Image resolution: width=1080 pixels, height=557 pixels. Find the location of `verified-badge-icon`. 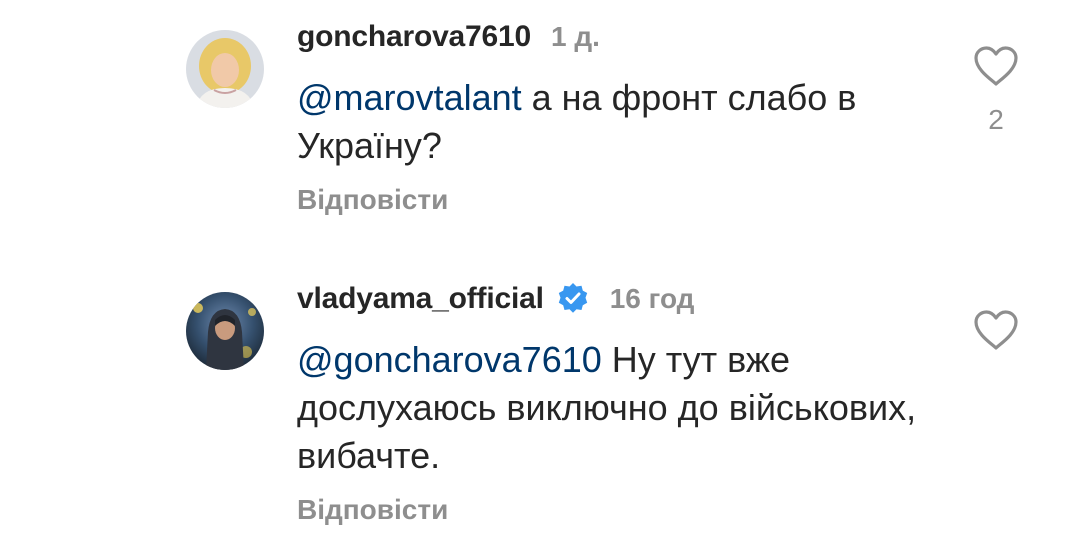

verified-badge-icon is located at coordinates (573, 299).